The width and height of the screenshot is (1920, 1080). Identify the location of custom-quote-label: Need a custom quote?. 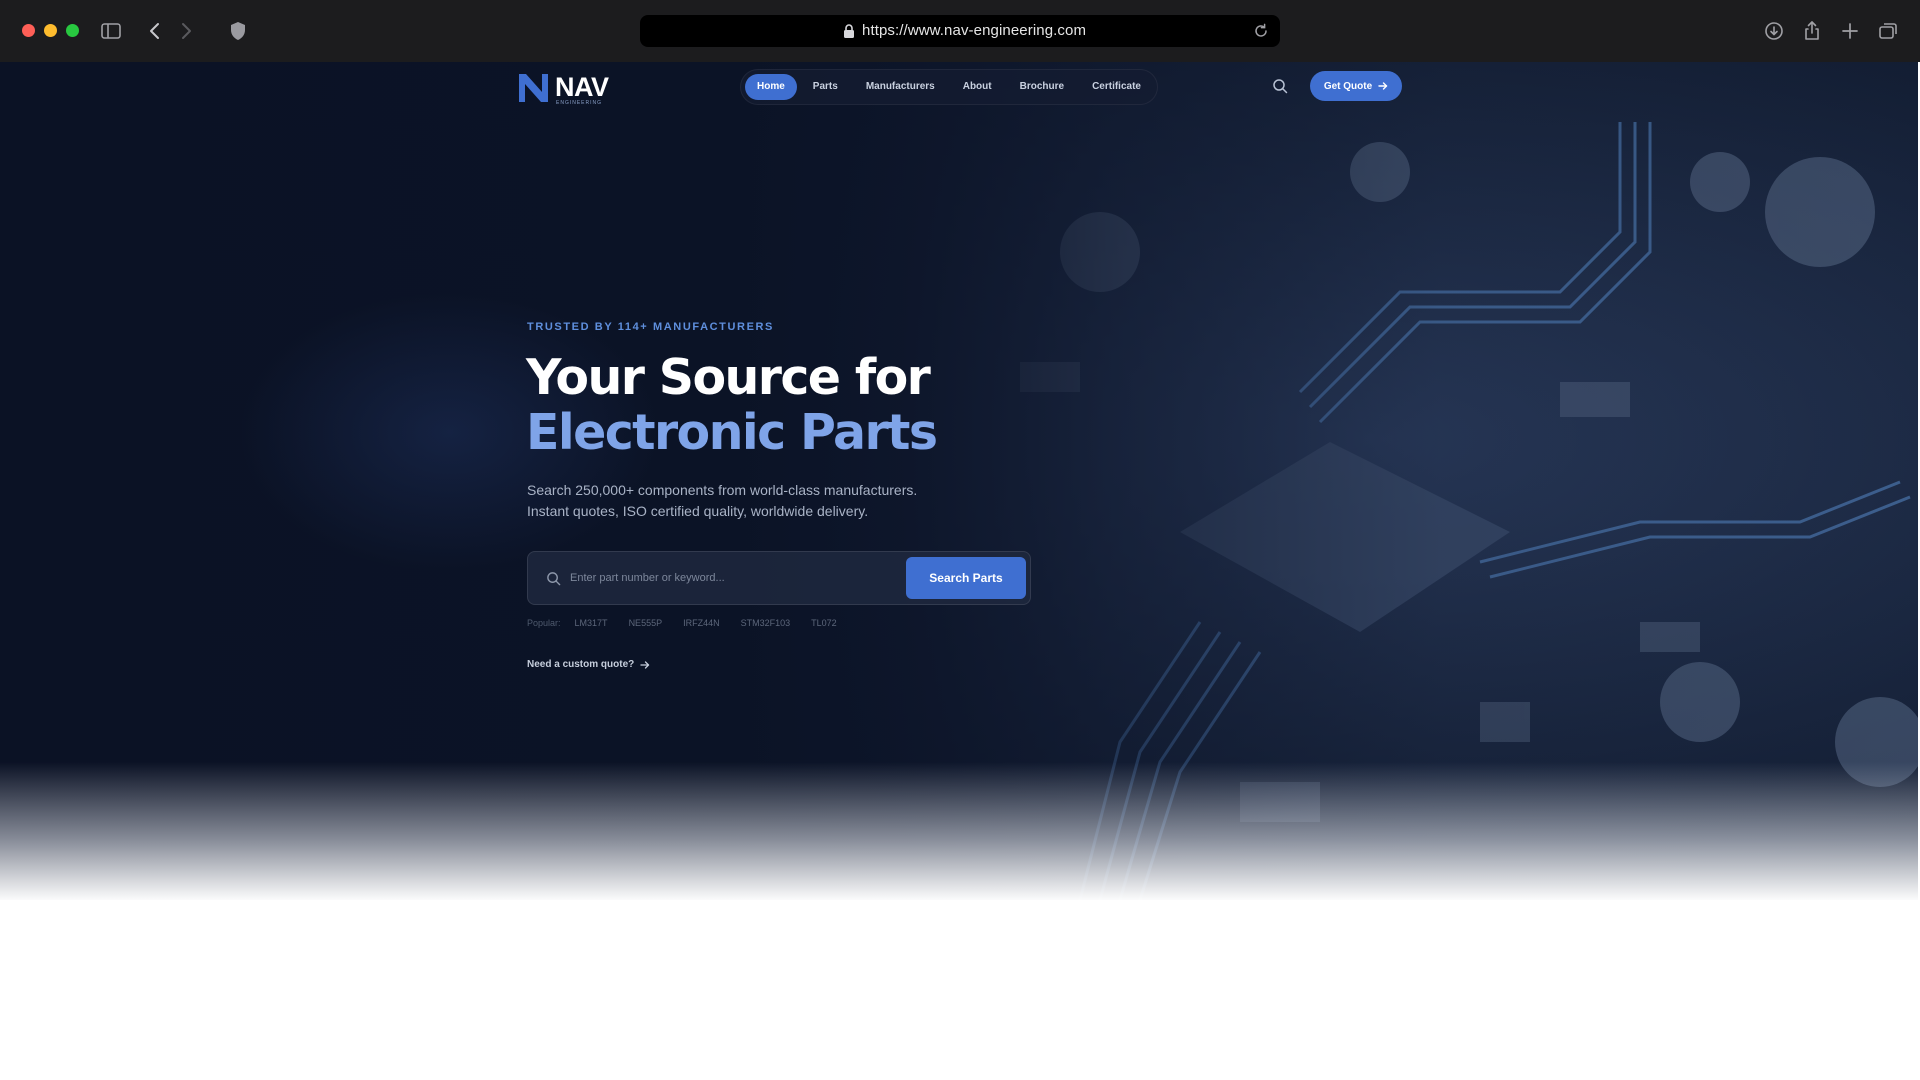
(581, 664).